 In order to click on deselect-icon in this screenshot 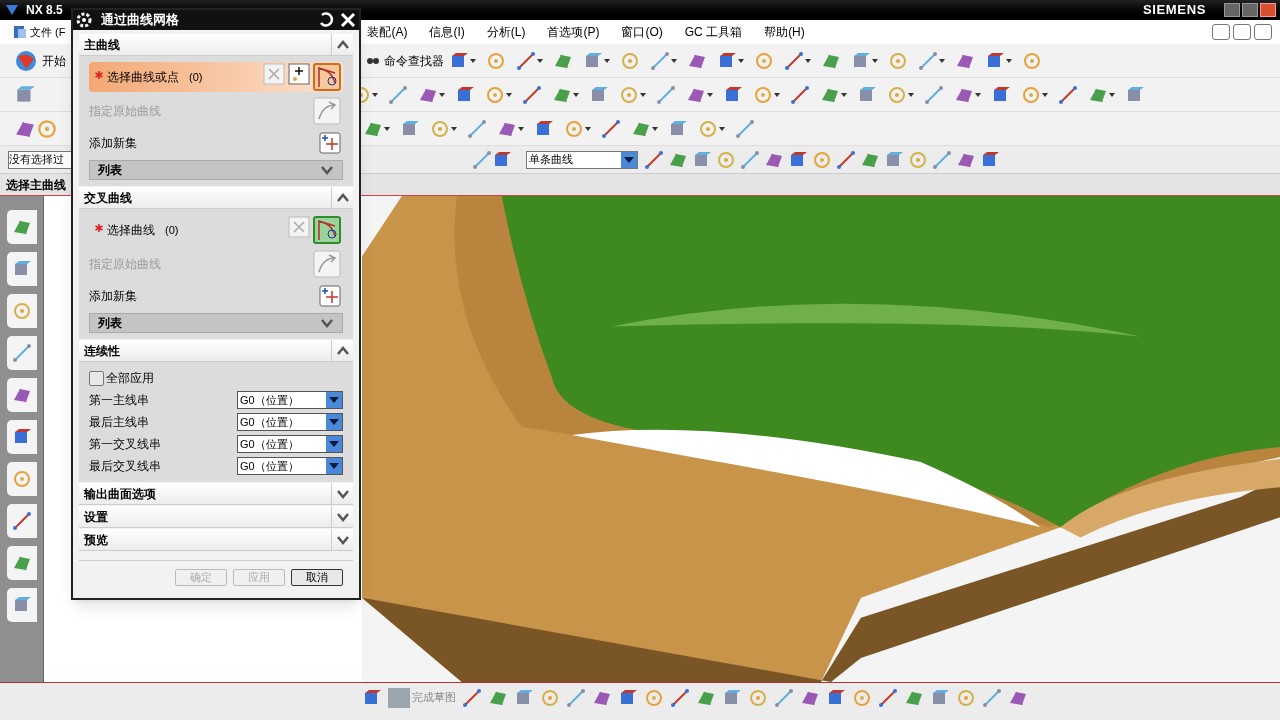, I will do `click(299, 227)`.